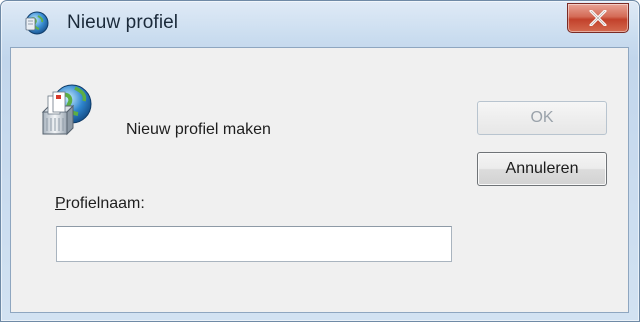  What do you see at coordinates (66, 110) in the screenshot?
I see `mailbox-globe-icon` at bounding box center [66, 110].